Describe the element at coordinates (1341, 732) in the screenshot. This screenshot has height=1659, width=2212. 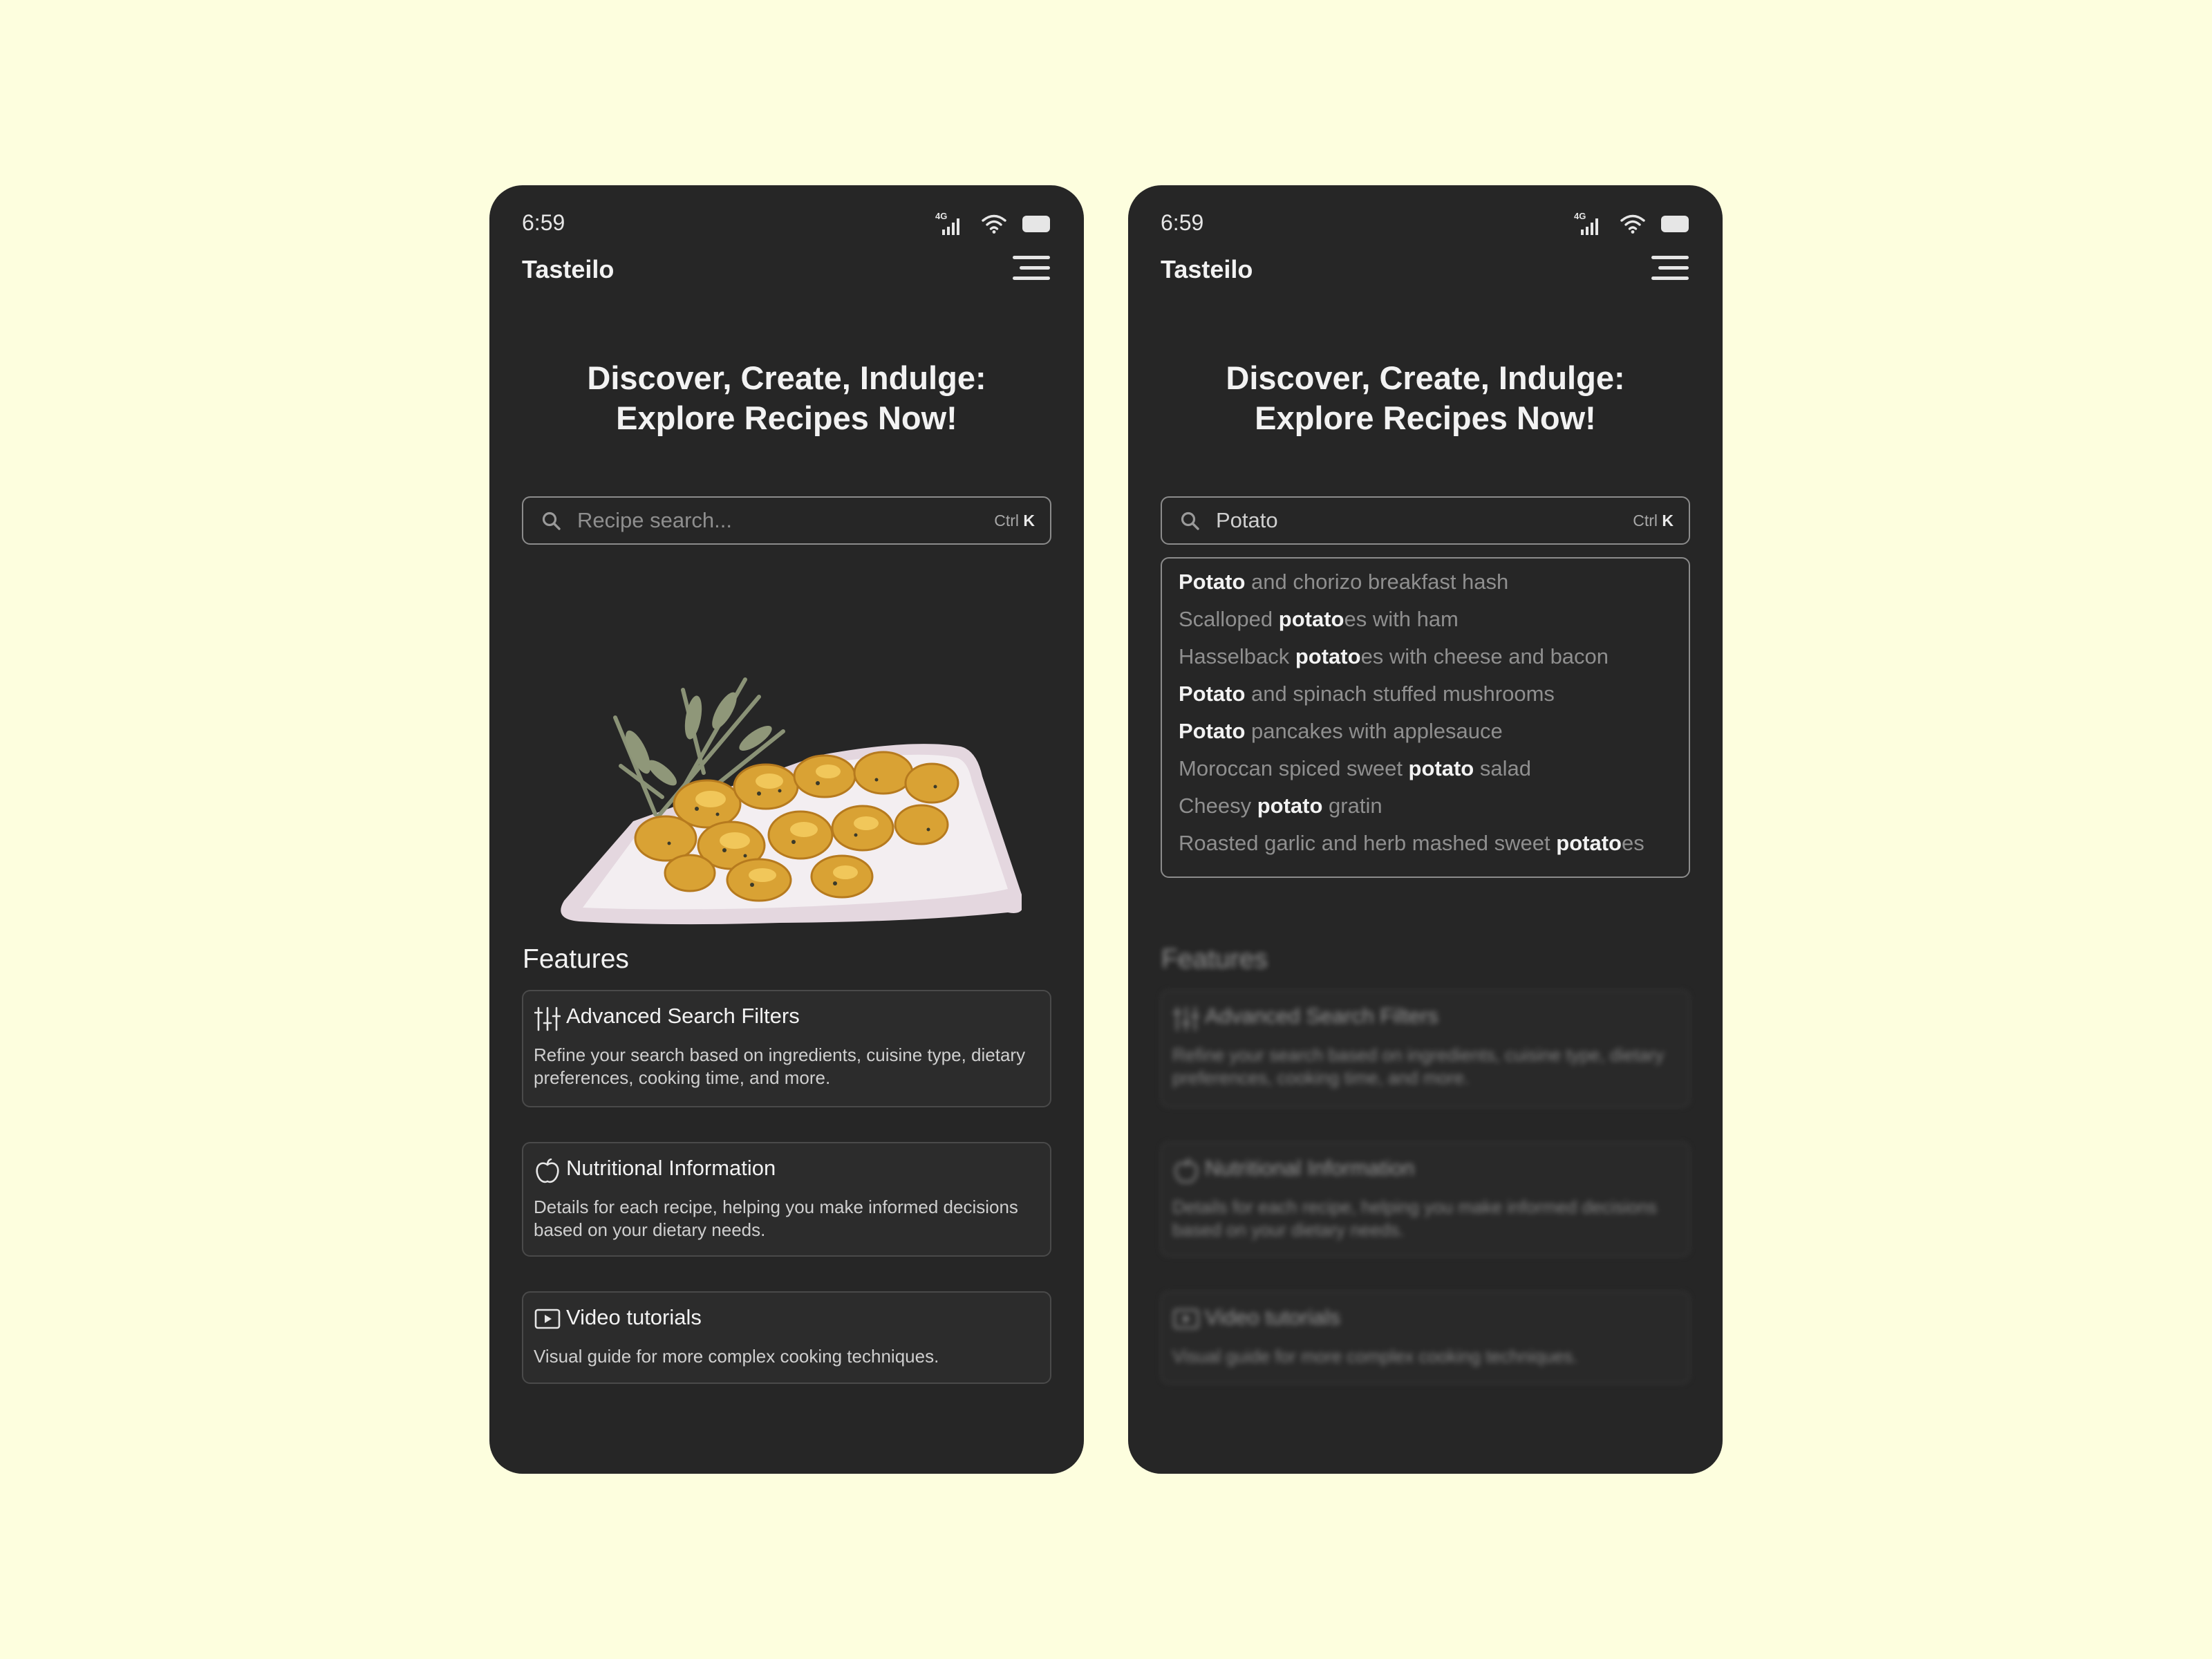
I see `suggestion-item: Potato pancakes with applesauce` at that location.